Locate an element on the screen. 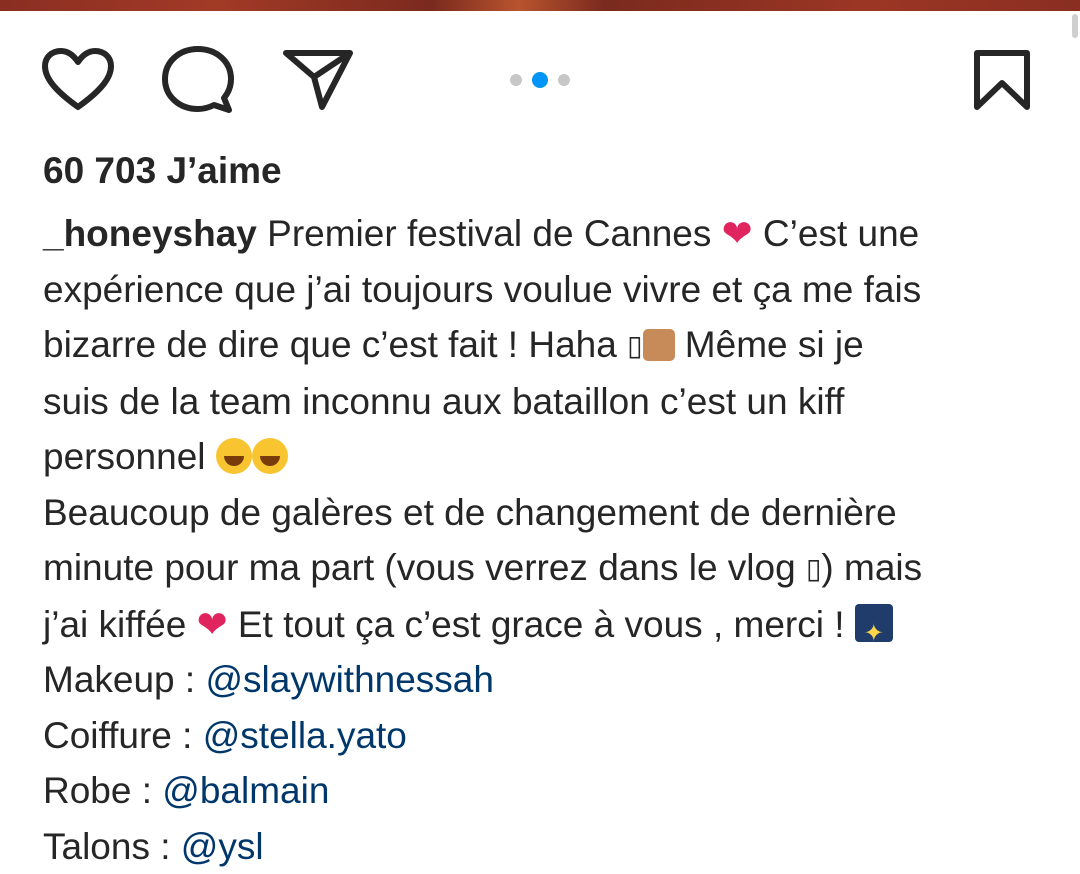  caption-line: personnel is located at coordinates (543, 457).